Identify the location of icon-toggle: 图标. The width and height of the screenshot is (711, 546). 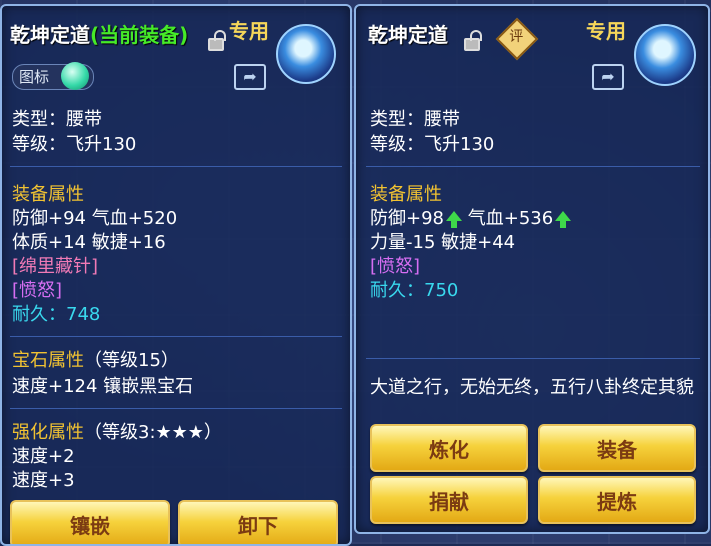
(53, 76).